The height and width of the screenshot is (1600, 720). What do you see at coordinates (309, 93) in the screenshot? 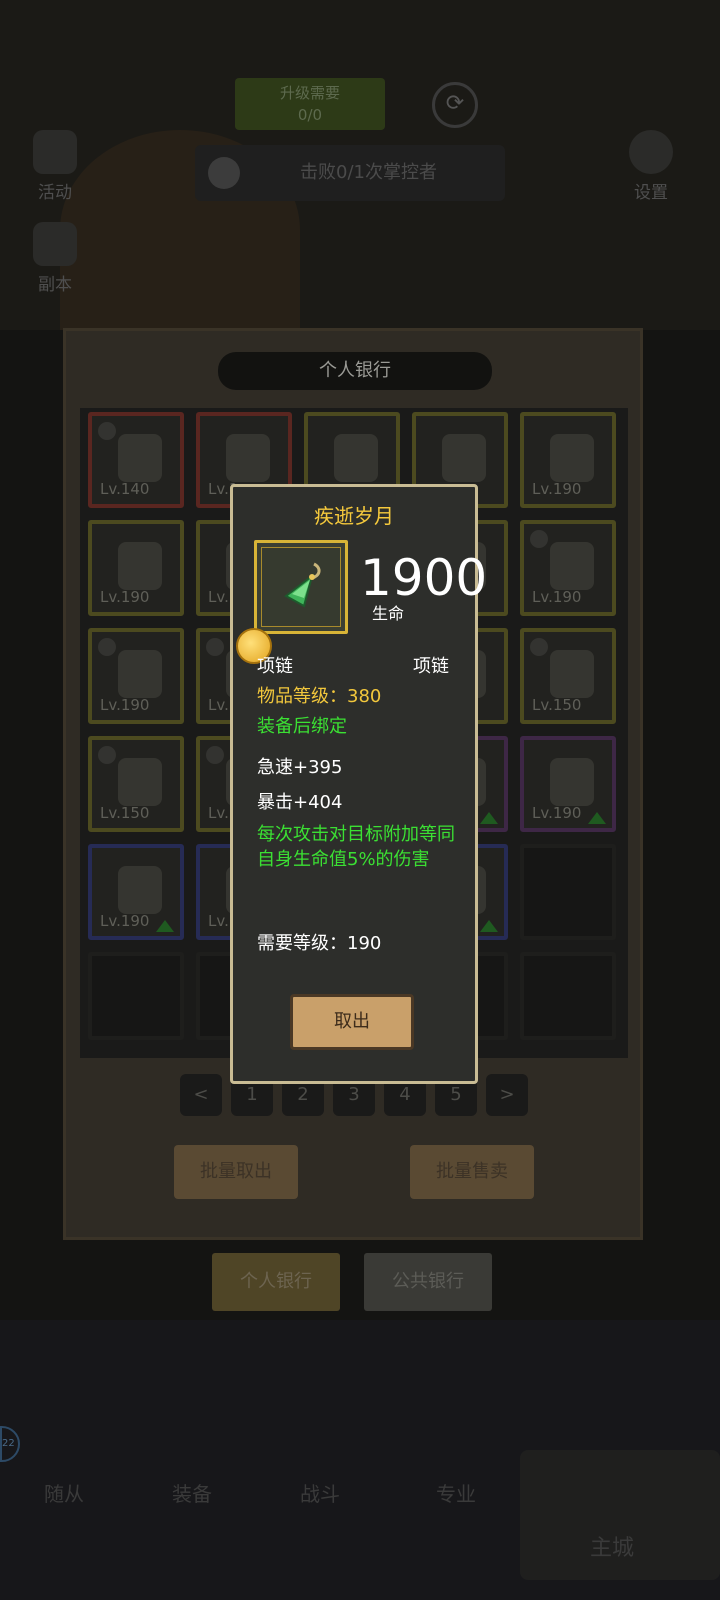
I see `exp-label: 升级需要` at bounding box center [309, 93].